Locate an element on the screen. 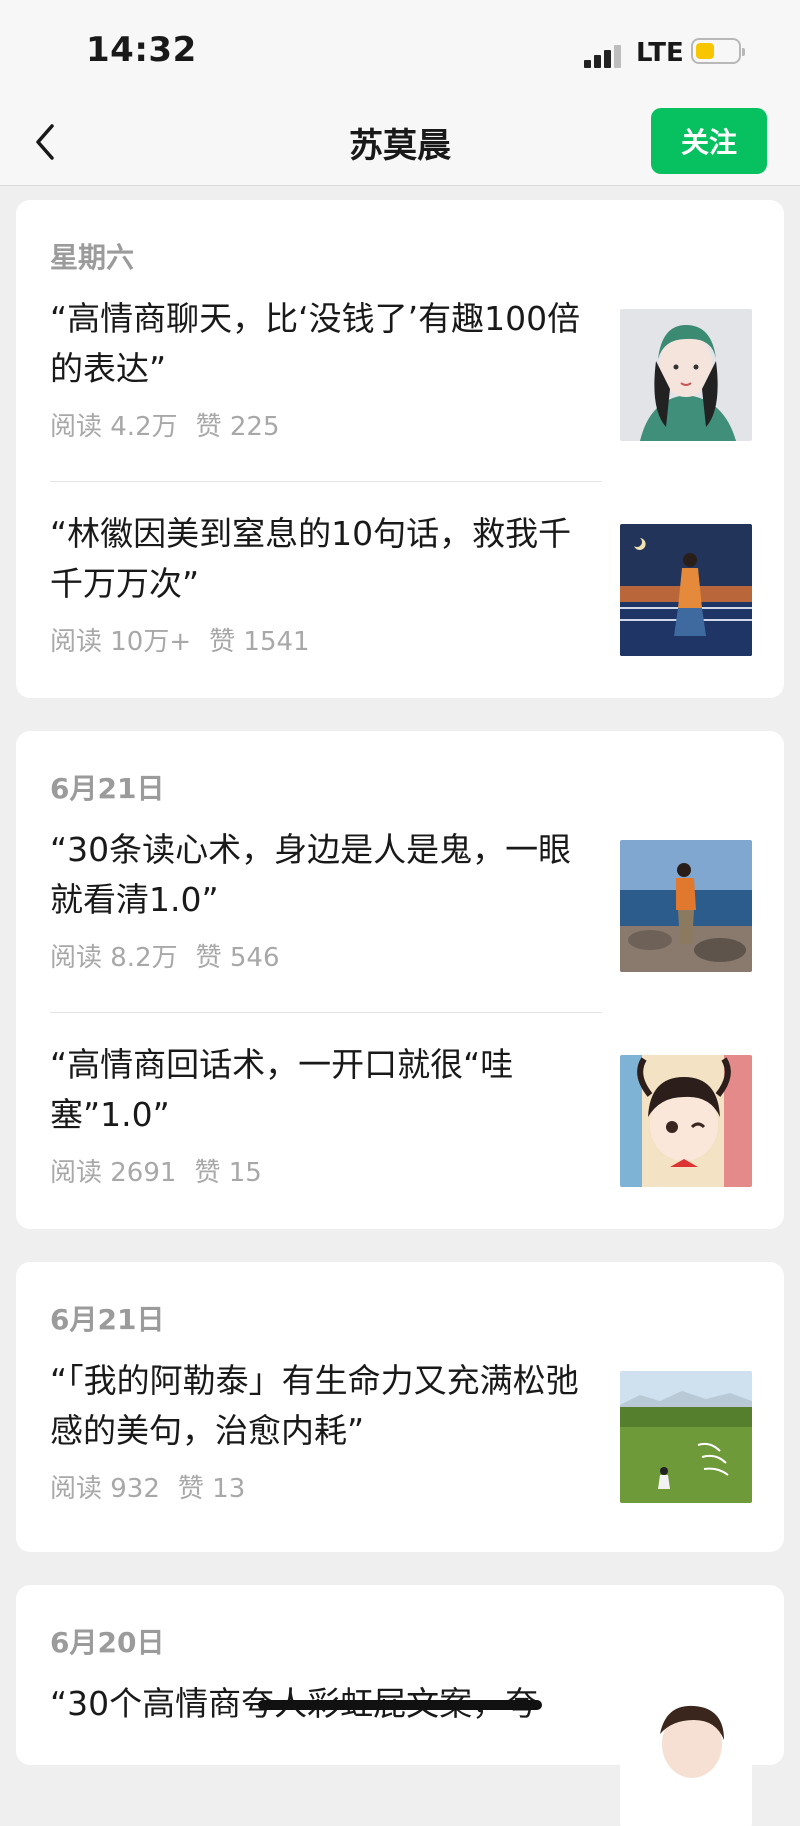  article-item: “「我的阿勒泰」有生命力又充满松弛感的美句，治愈内耗” 阅读 932 赞 13 is located at coordinates (409, 1430).